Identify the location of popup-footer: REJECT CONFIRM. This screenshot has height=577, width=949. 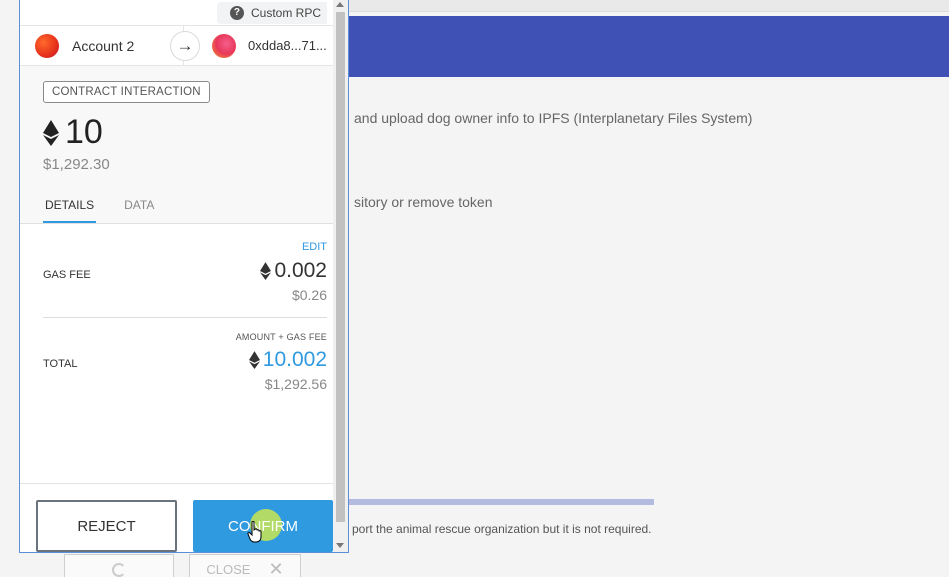
(176, 517).